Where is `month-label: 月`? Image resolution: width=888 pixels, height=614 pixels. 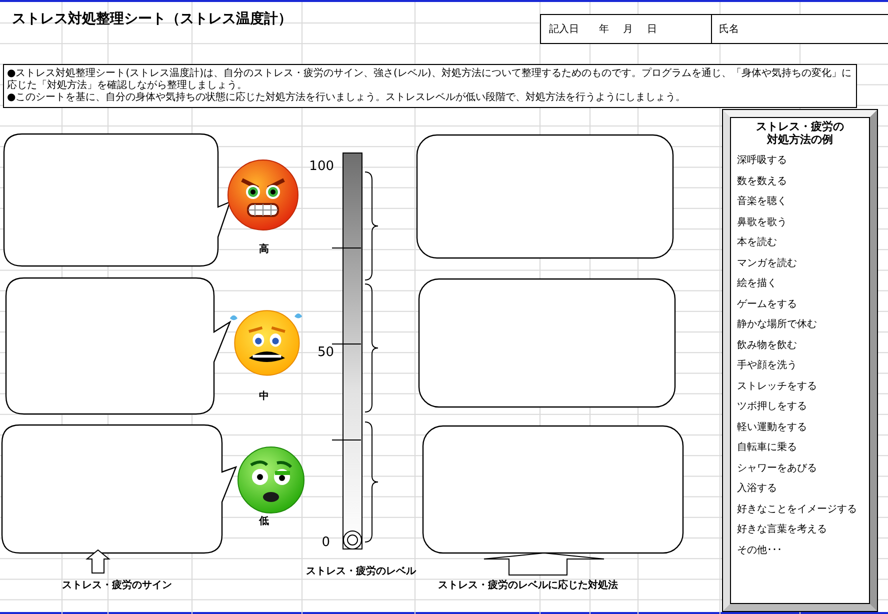
month-label: 月 is located at coordinates (628, 29).